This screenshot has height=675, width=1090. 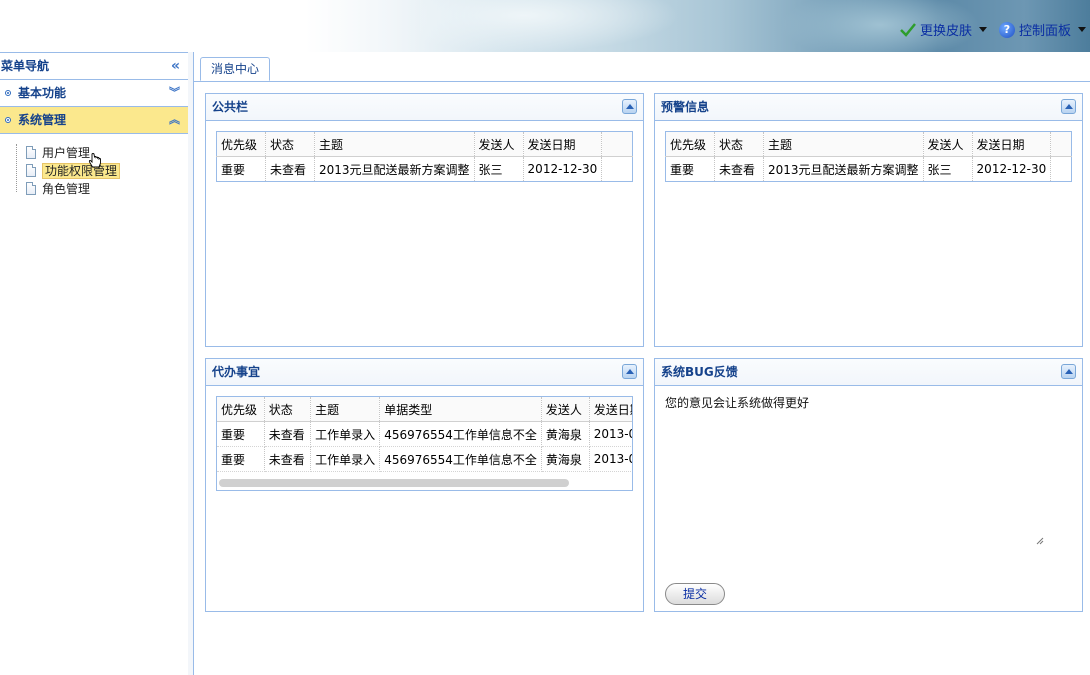 What do you see at coordinates (236, 372) in the screenshot?
I see `panel-title: 代办事宜` at bounding box center [236, 372].